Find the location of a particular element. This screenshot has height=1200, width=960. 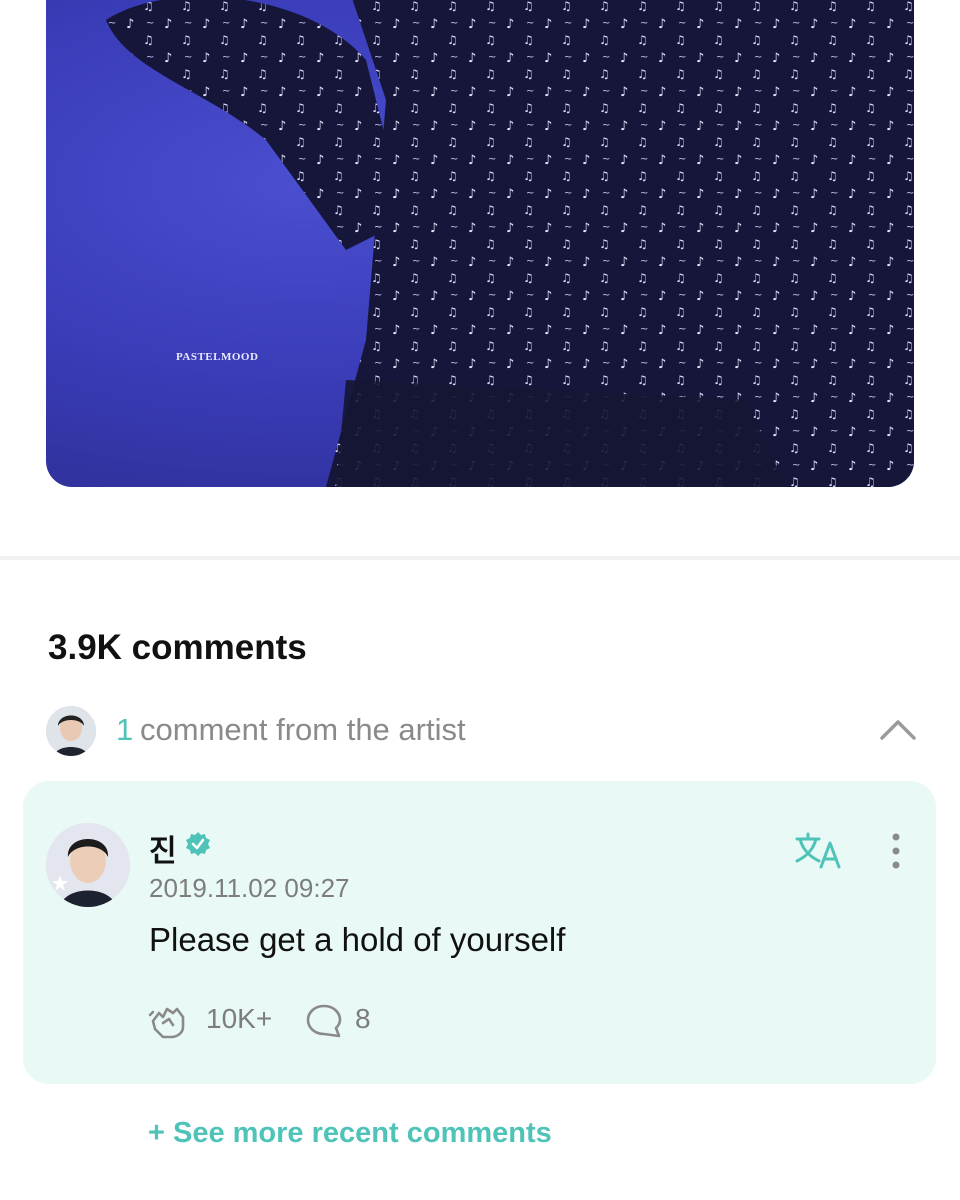

photo-watermark: PASTELMOOD is located at coordinates (217, 357).